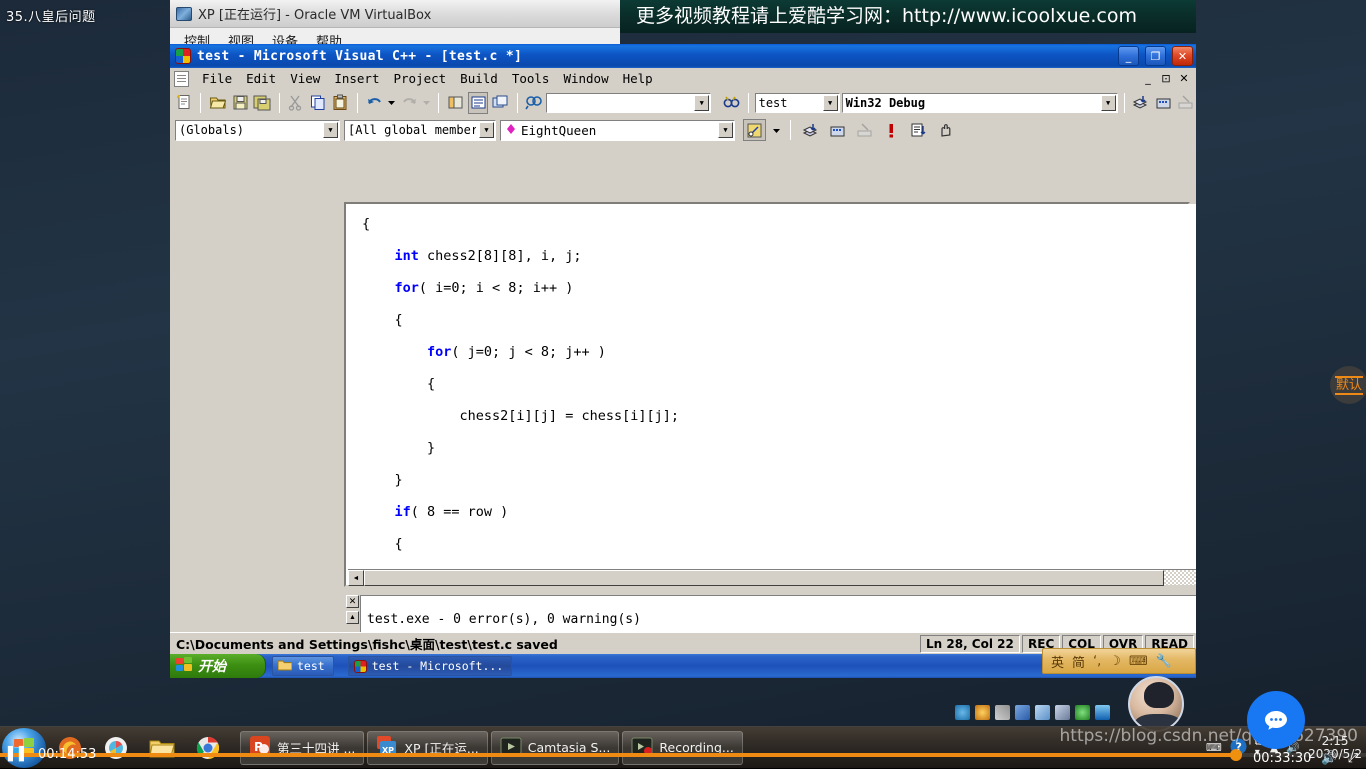 Image resolution: width=1366 pixels, height=769 pixels. I want to click on find-in-files-icon, so click(534, 103).